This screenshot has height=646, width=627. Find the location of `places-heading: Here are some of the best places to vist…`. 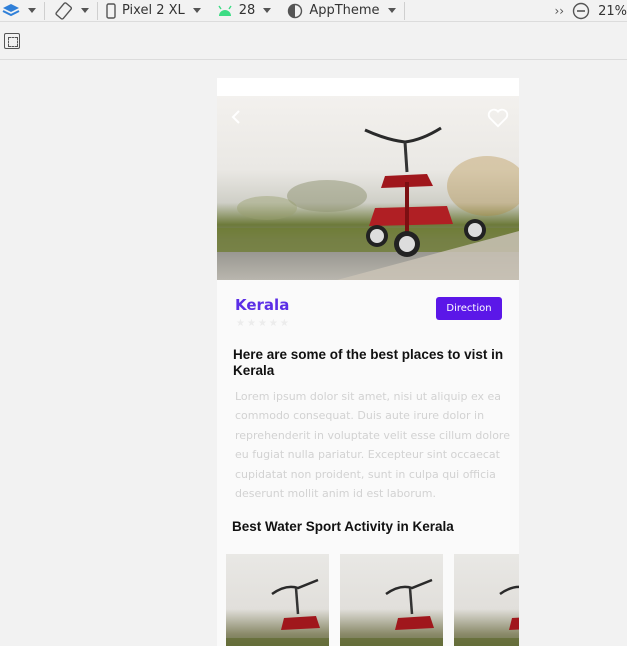

places-heading: Here are some of the best places to vist… is located at coordinates (368, 362).